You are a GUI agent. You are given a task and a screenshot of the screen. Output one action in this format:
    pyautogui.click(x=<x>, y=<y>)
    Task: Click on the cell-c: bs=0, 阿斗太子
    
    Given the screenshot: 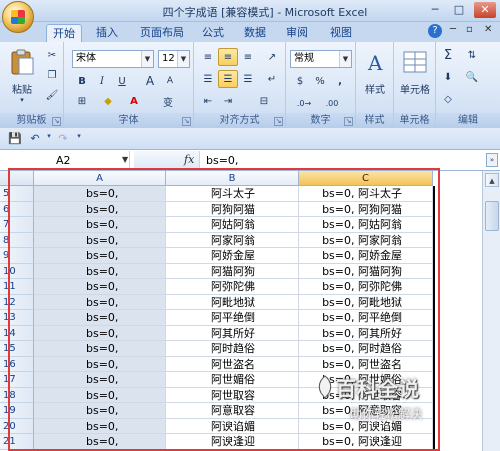 What is the action you would take?
    pyautogui.click(x=366, y=194)
    